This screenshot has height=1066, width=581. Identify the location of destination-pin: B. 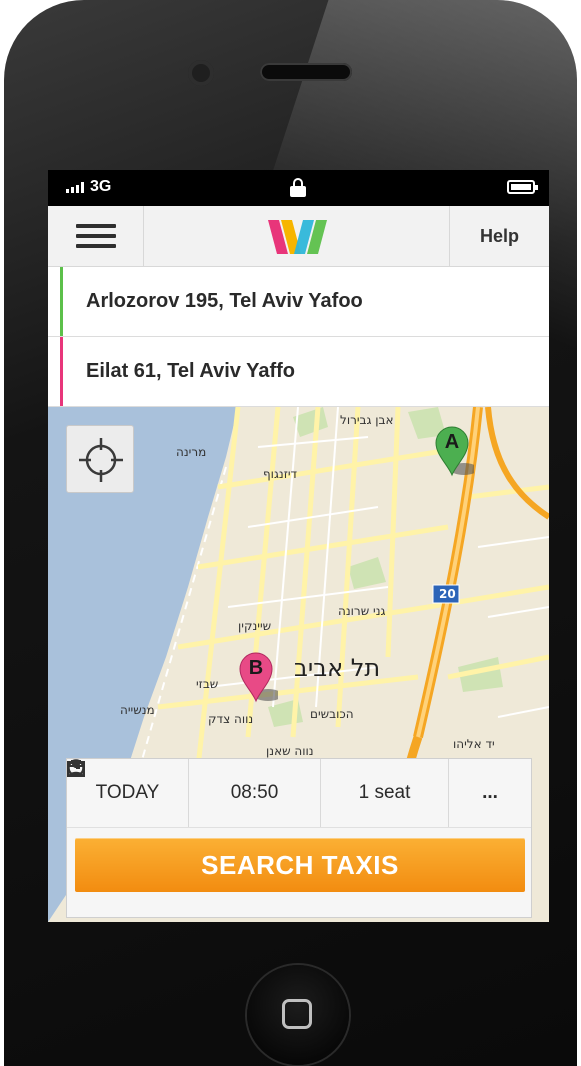
(258, 677).